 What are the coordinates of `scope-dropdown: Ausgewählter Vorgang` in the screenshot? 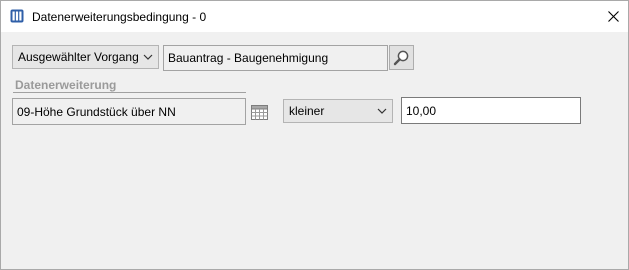 It's located at (85, 57).